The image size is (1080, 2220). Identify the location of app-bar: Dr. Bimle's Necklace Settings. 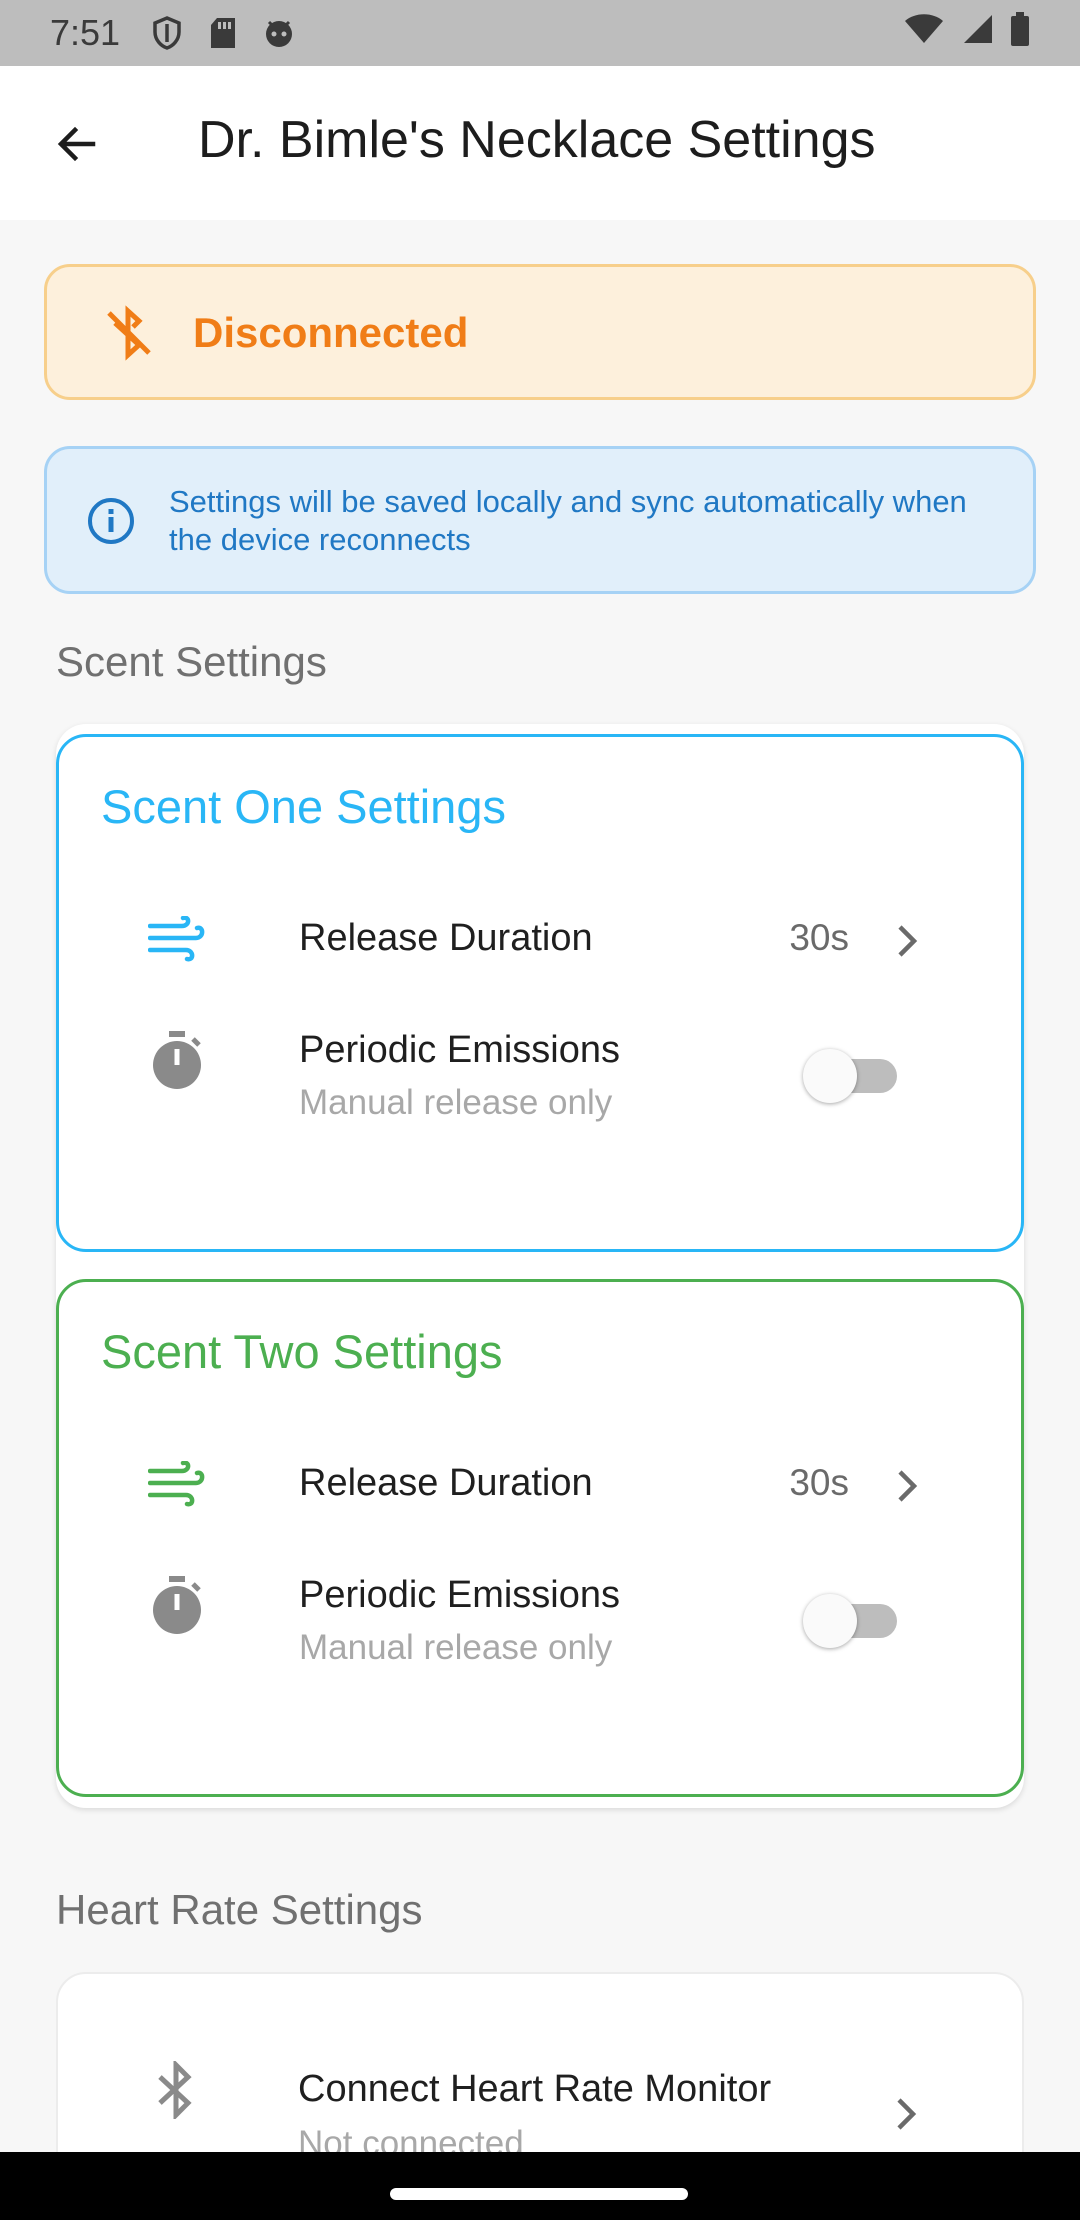
(540, 143).